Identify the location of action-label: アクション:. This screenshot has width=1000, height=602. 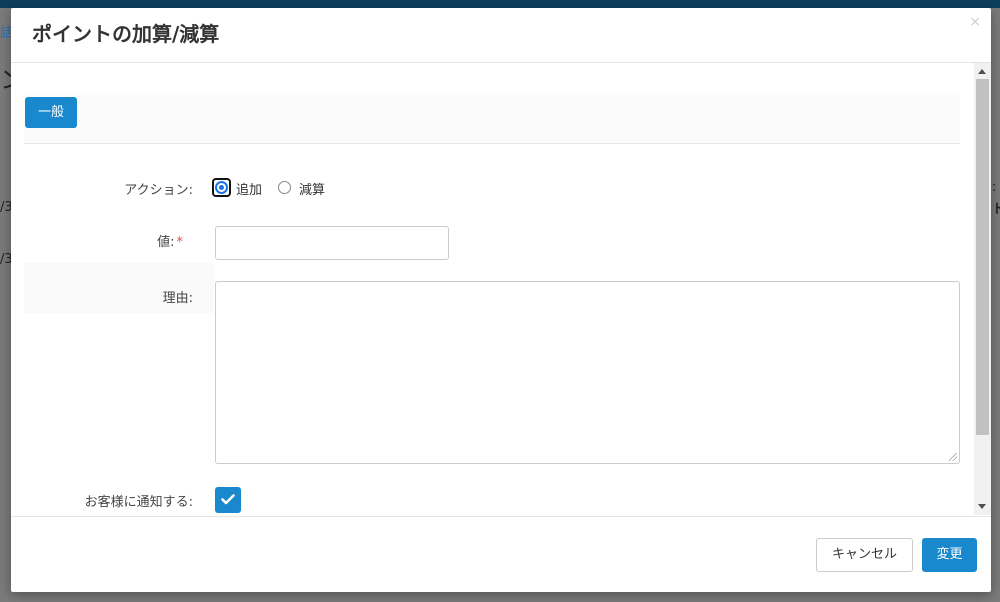
(158, 190).